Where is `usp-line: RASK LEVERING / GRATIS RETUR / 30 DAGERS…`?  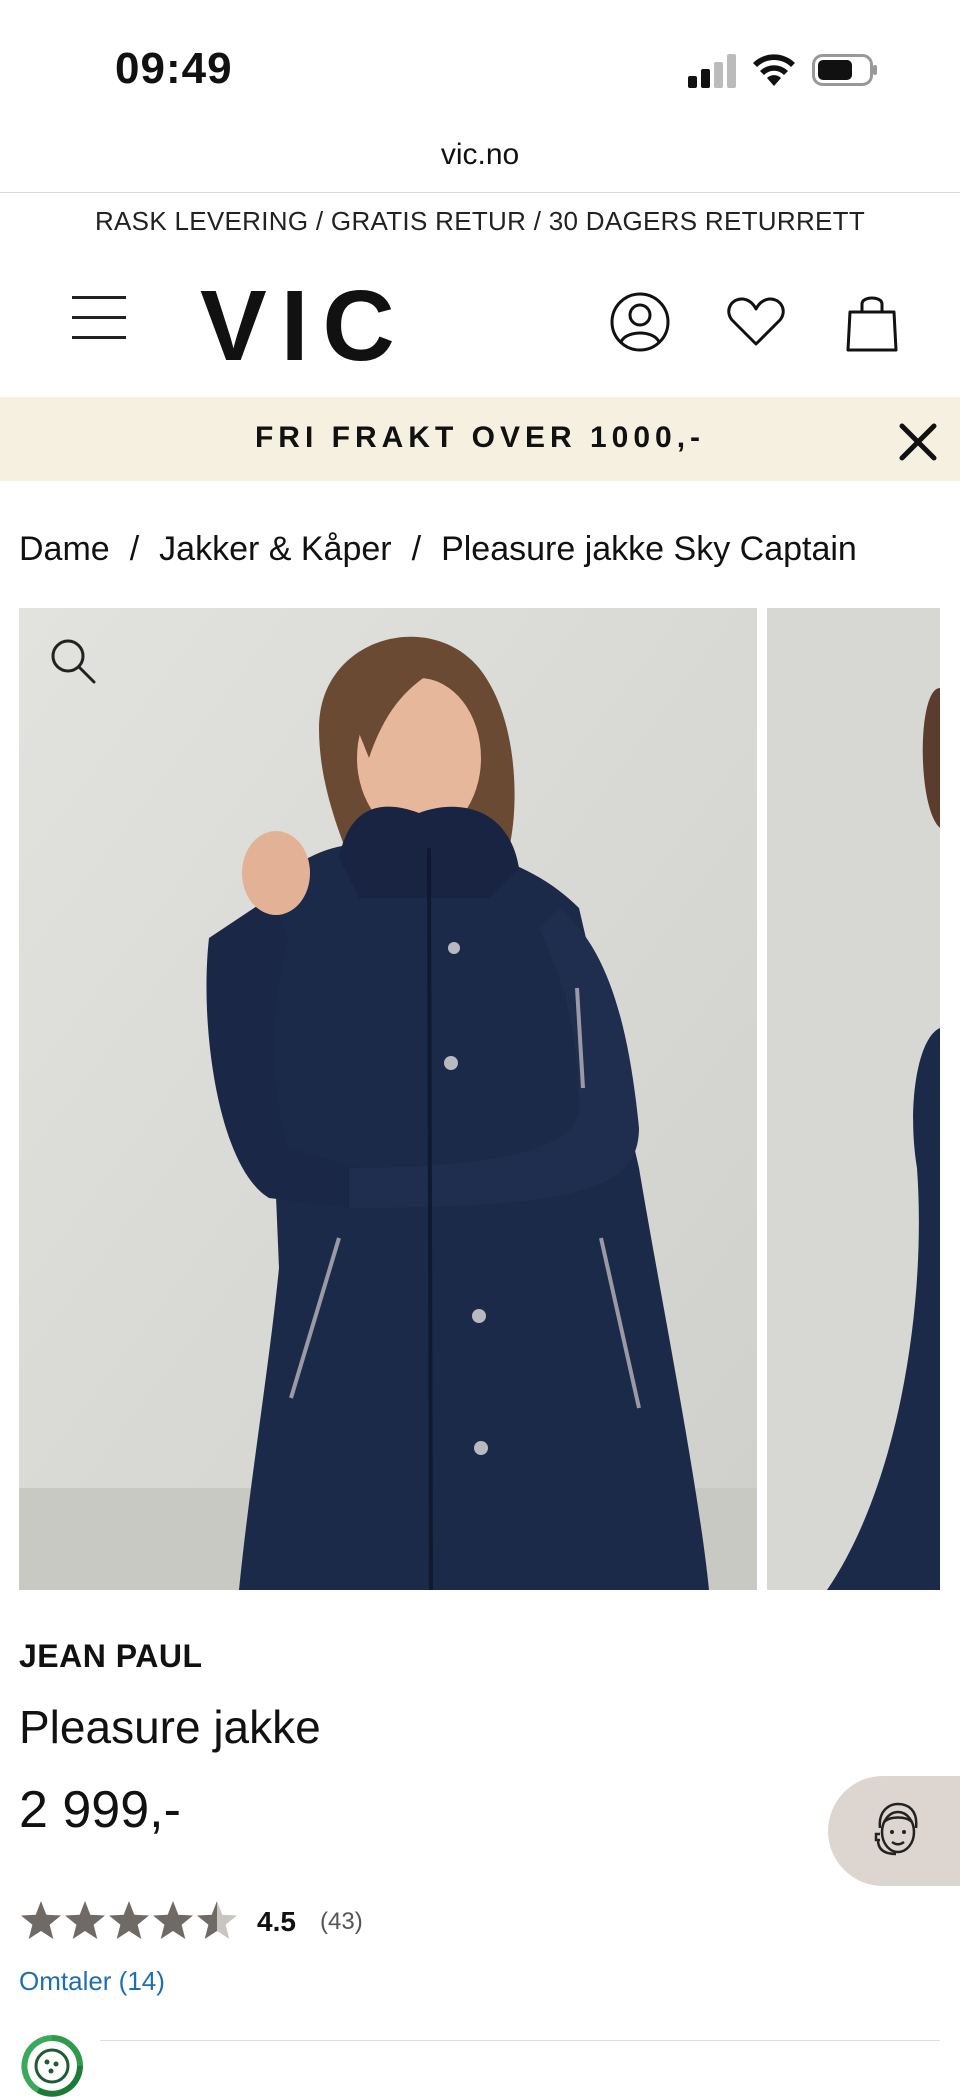 usp-line: RASK LEVERING / GRATIS RETUR / 30 DAGERS… is located at coordinates (480, 221).